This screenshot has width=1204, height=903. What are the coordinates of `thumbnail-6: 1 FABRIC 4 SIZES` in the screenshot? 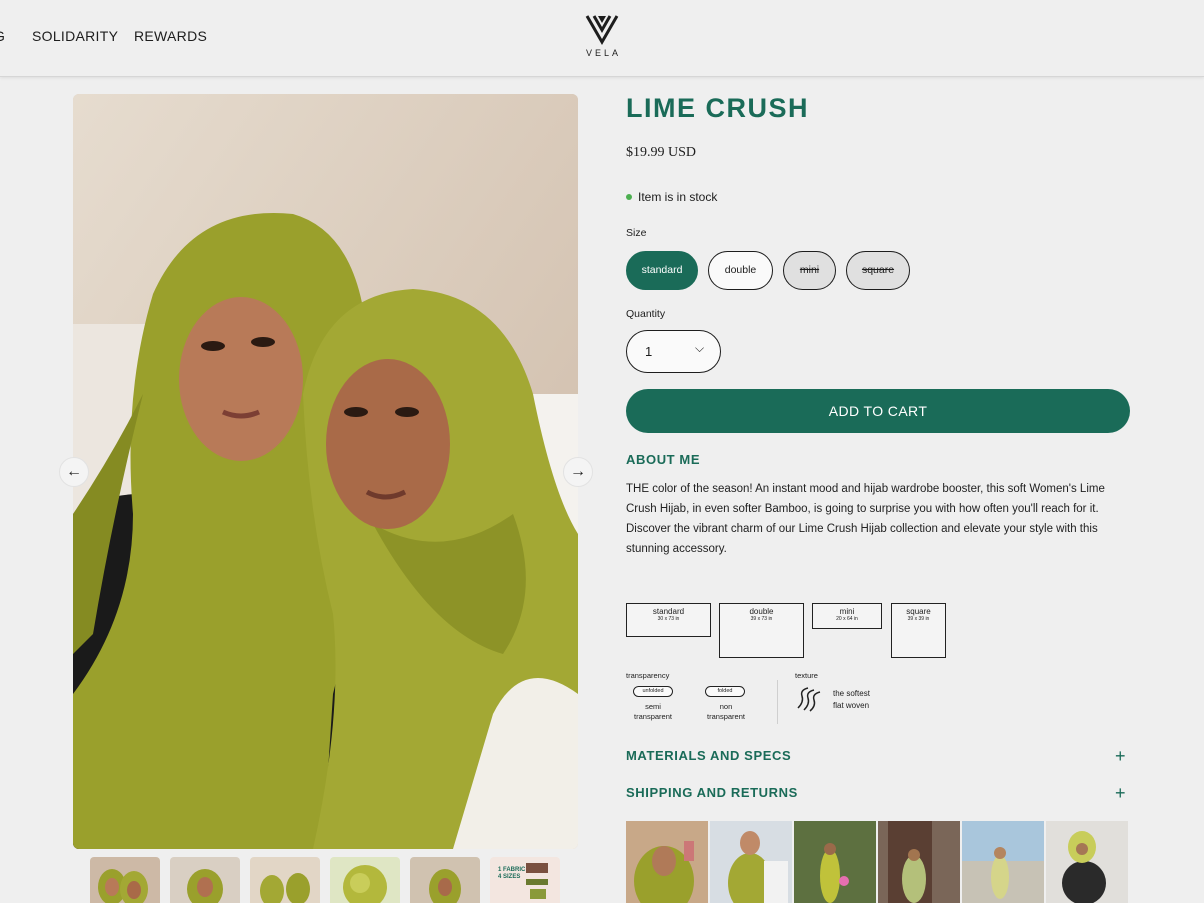 It's located at (525, 880).